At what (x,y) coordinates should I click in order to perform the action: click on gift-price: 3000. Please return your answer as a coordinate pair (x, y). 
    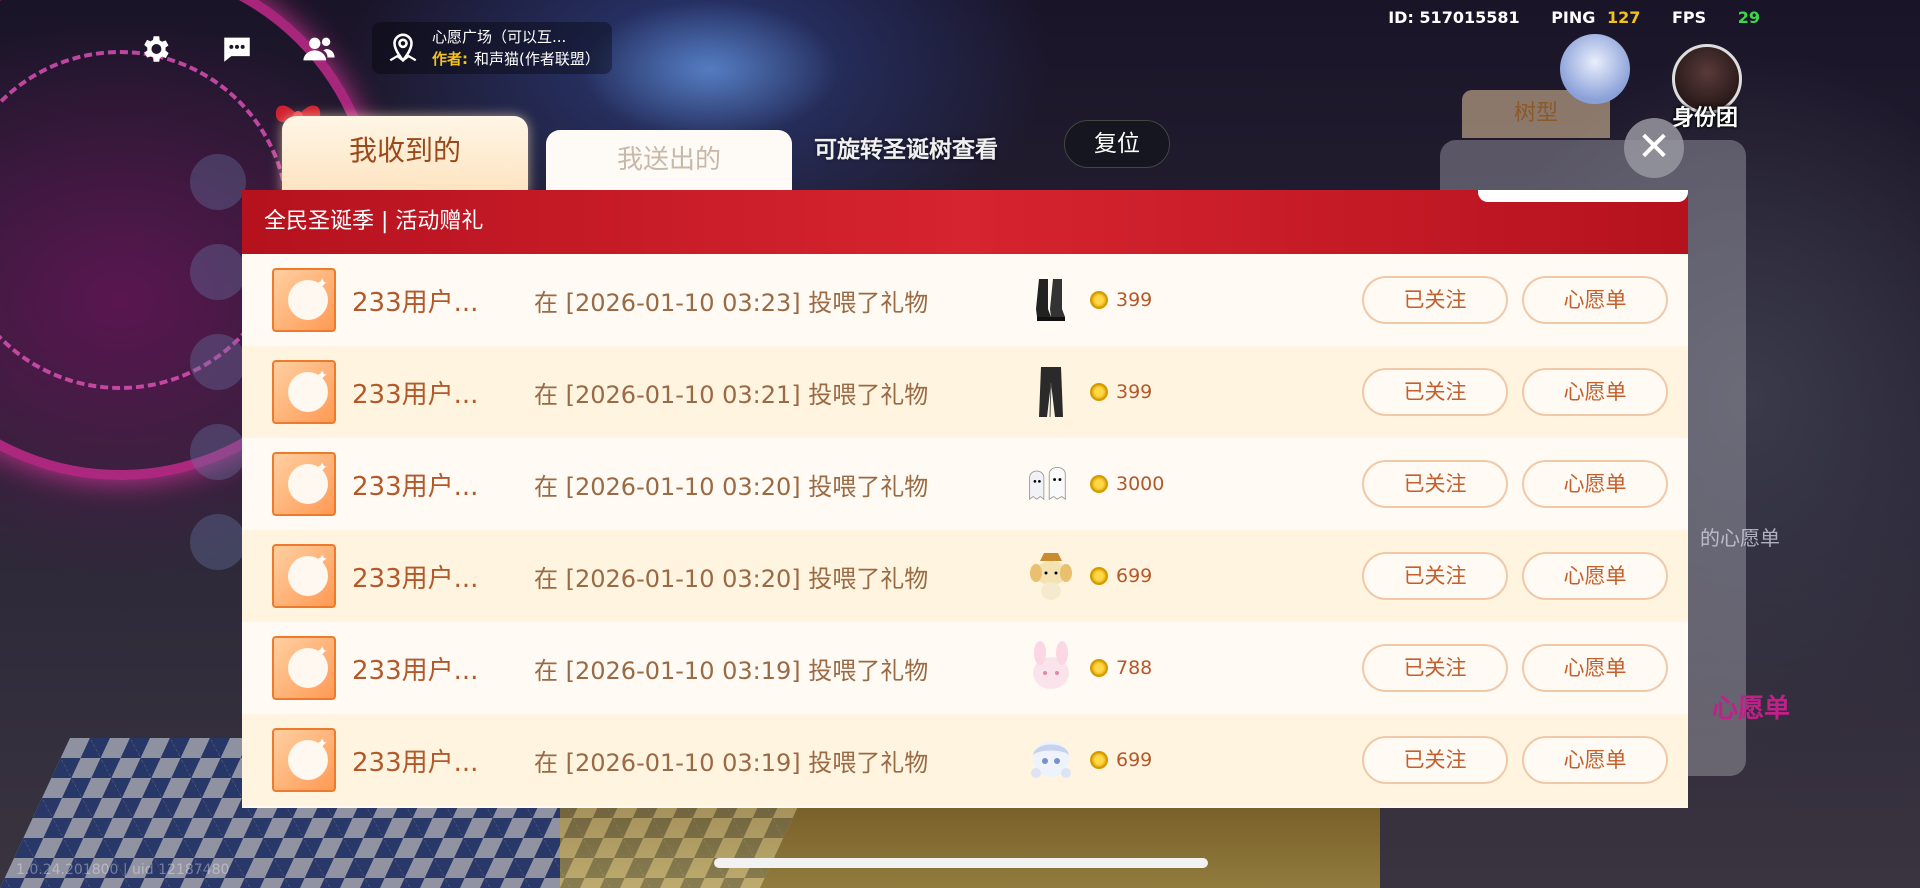
    Looking at the image, I should click on (1140, 484).